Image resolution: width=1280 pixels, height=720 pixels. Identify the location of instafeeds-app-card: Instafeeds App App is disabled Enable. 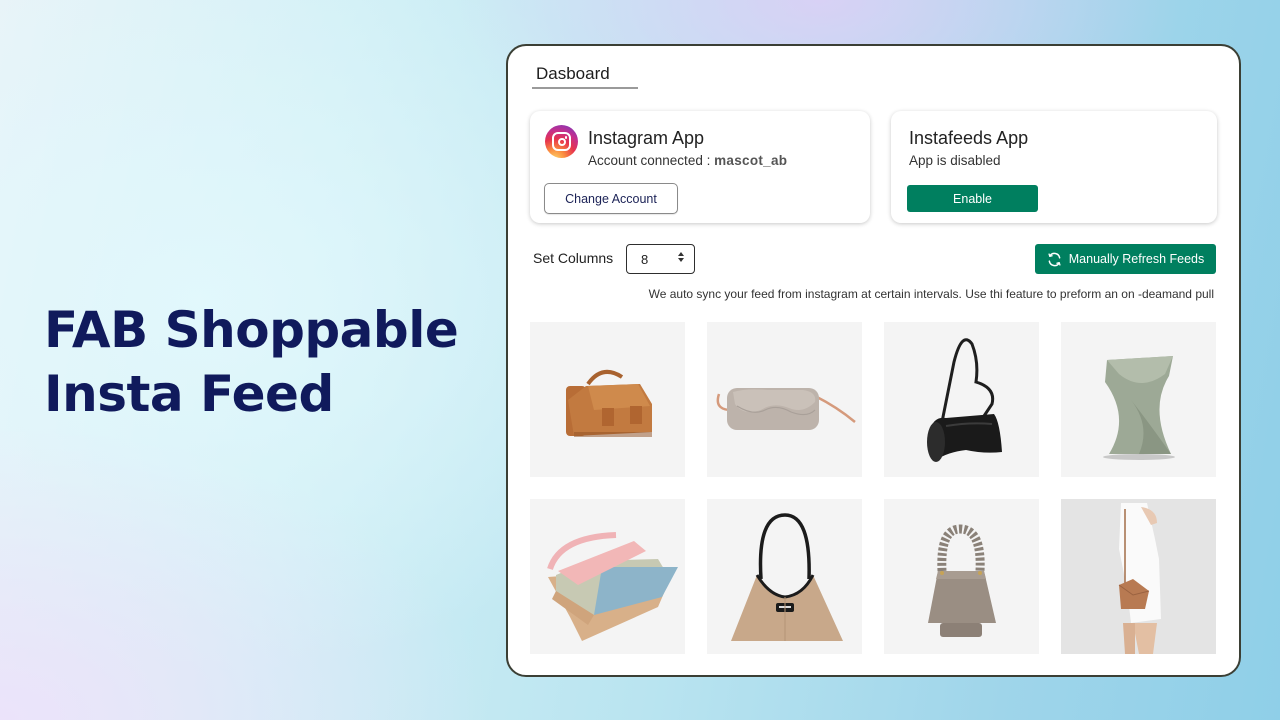
(1054, 167).